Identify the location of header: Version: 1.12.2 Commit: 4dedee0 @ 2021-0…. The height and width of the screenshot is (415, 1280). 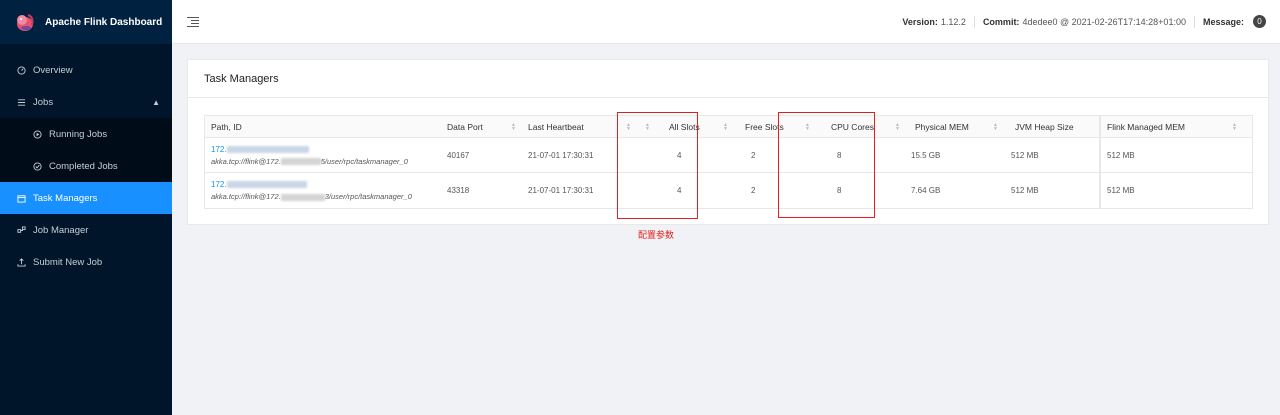
(726, 22).